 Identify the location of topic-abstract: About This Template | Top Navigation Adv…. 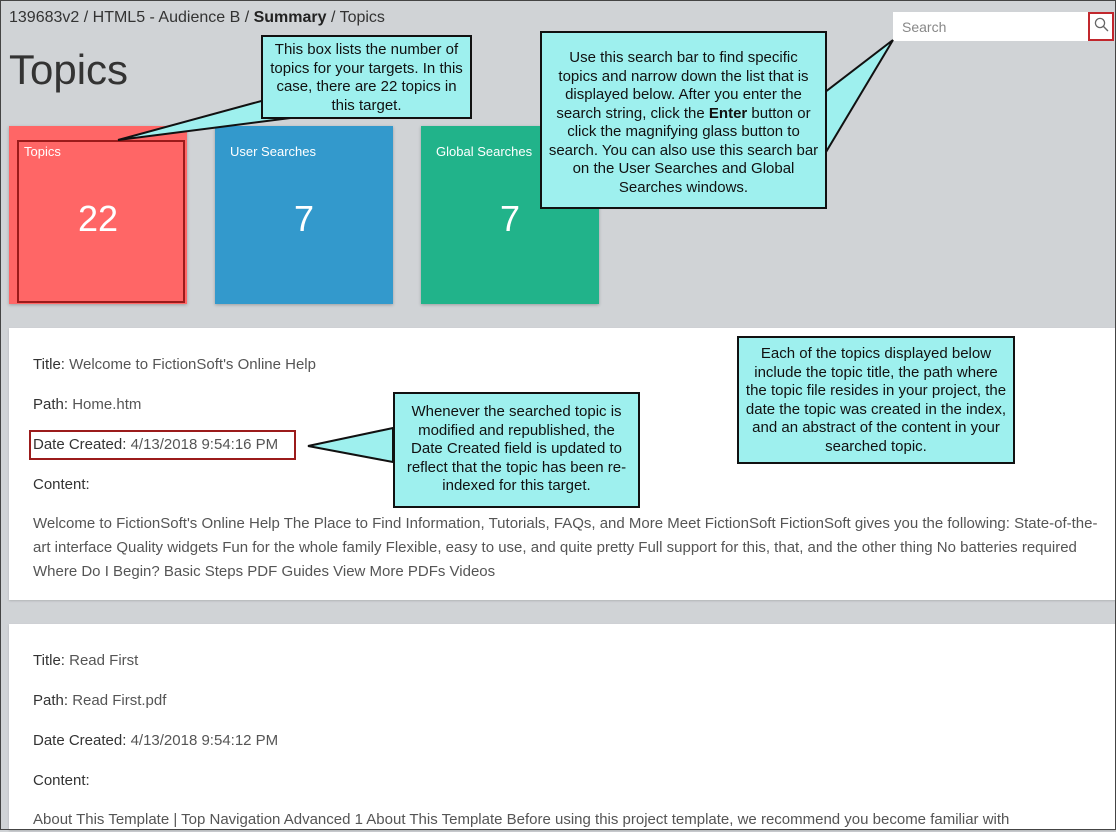
(521, 819).